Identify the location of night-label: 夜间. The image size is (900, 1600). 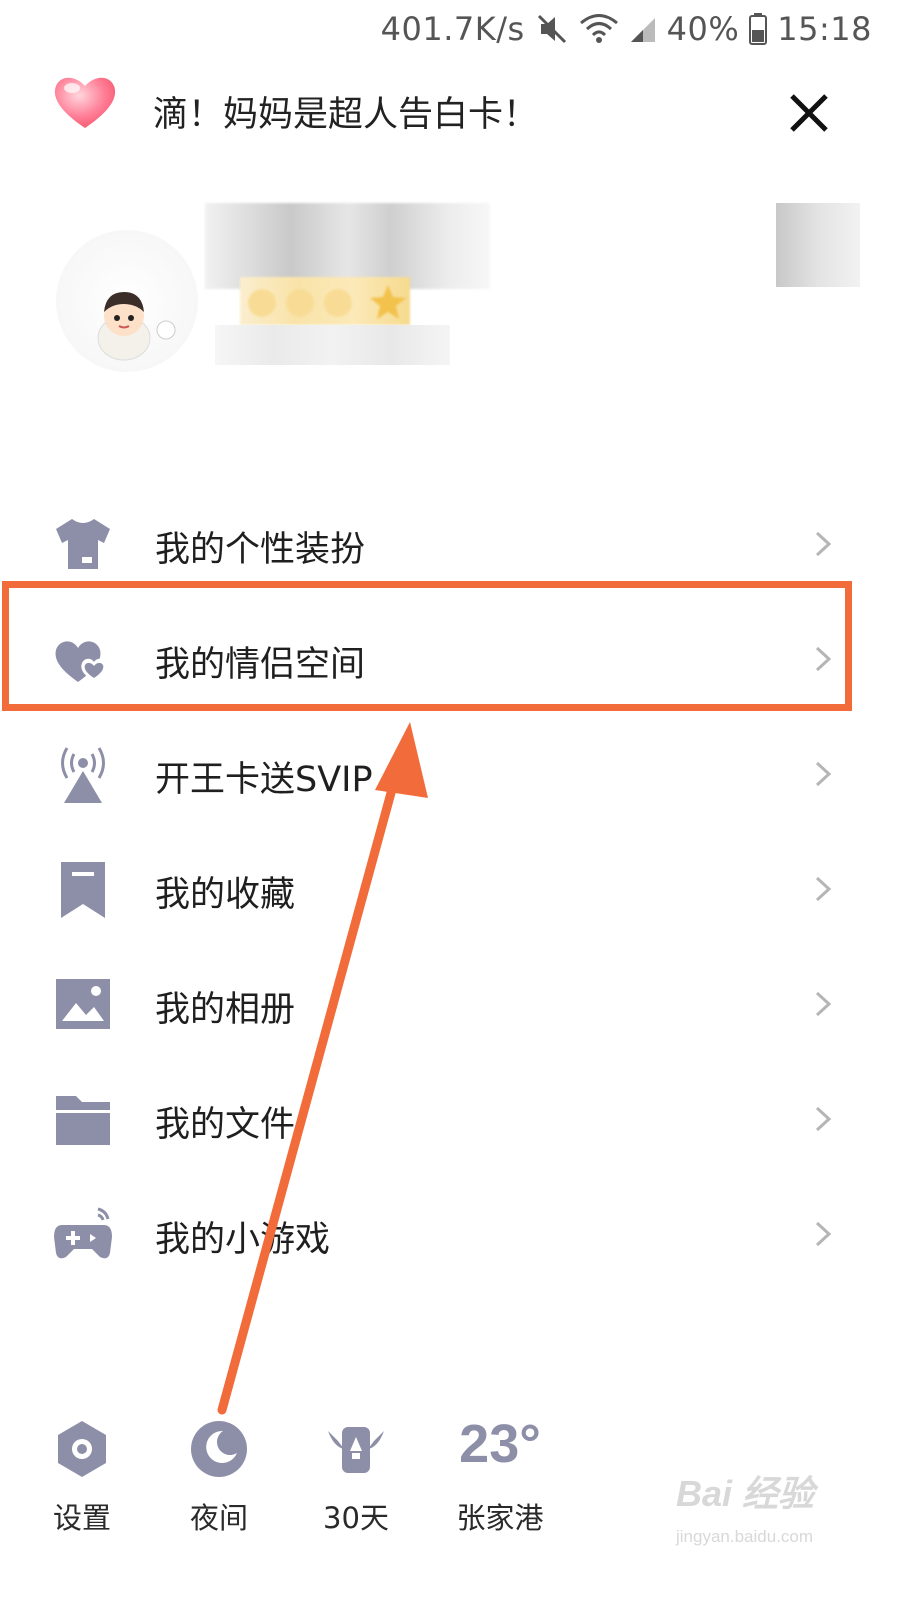
(218, 1518).